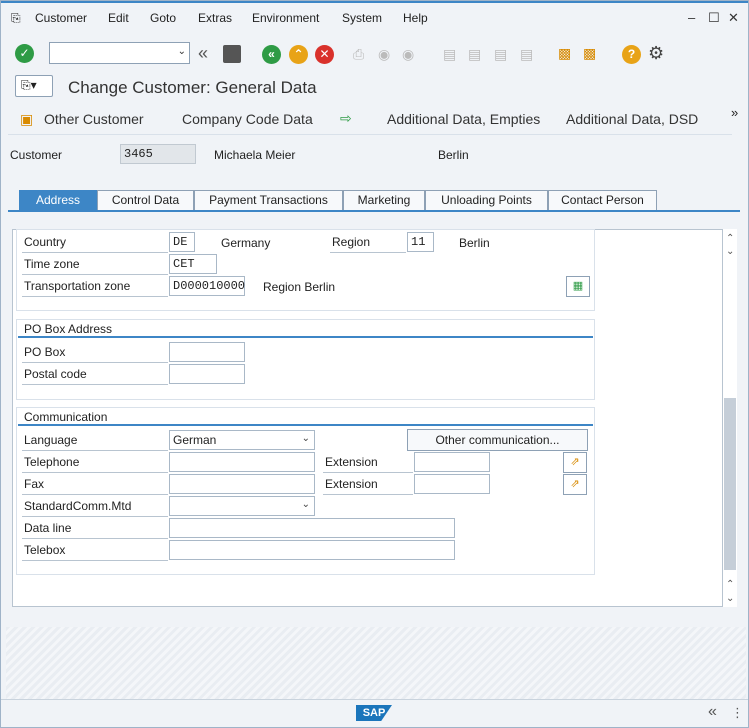  Describe the element at coordinates (730, 598) in the screenshot. I see `scroll-down-icon: ⌄` at that location.